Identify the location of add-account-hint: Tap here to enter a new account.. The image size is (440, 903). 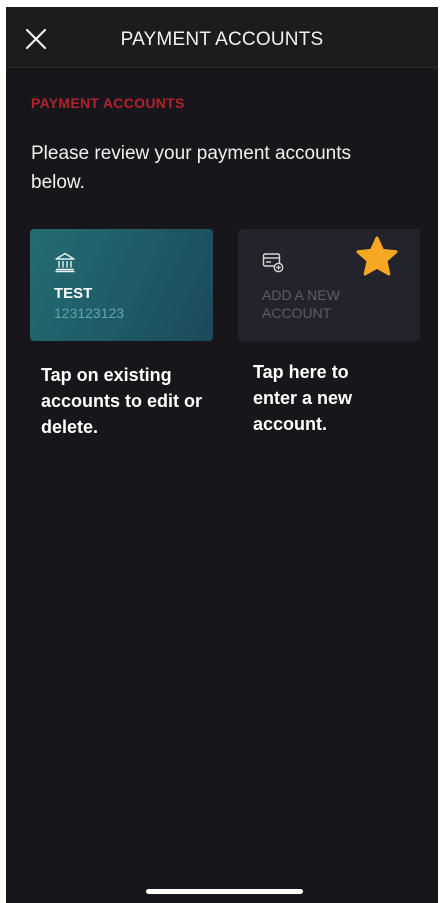
(303, 398).